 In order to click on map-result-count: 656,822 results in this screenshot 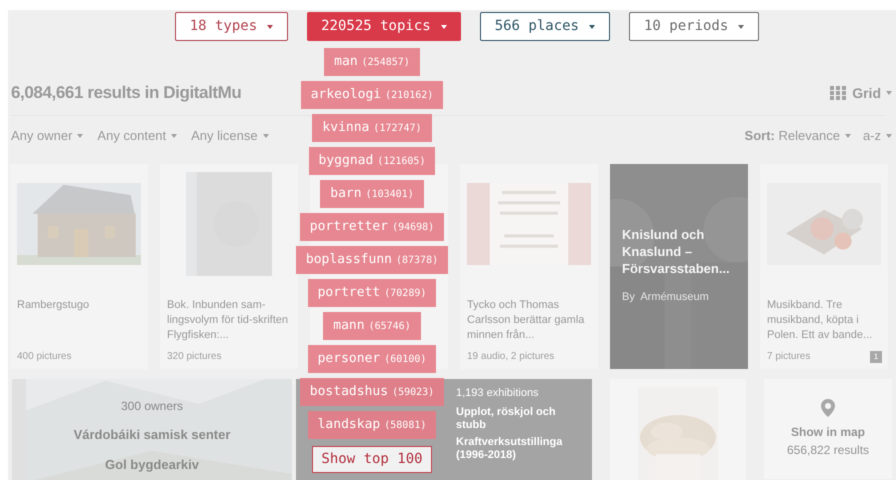, I will do `click(828, 450)`.